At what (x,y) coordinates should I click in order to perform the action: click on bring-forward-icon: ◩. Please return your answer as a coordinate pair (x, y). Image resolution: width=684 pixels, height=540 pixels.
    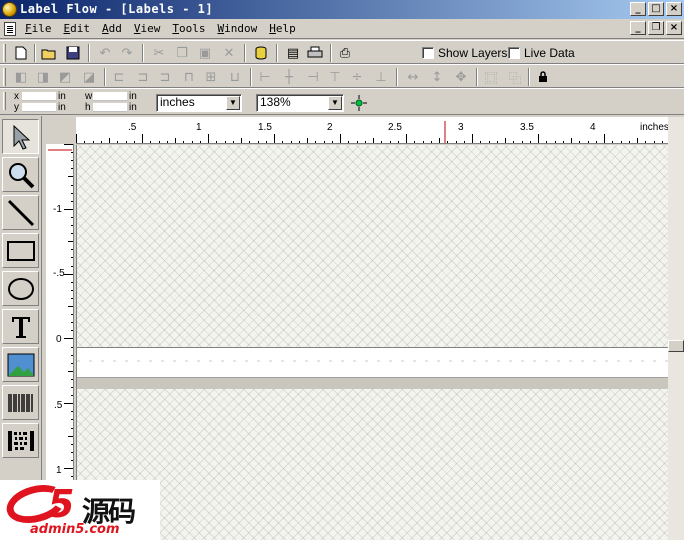
    Looking at the image, I should click on (65, 77).